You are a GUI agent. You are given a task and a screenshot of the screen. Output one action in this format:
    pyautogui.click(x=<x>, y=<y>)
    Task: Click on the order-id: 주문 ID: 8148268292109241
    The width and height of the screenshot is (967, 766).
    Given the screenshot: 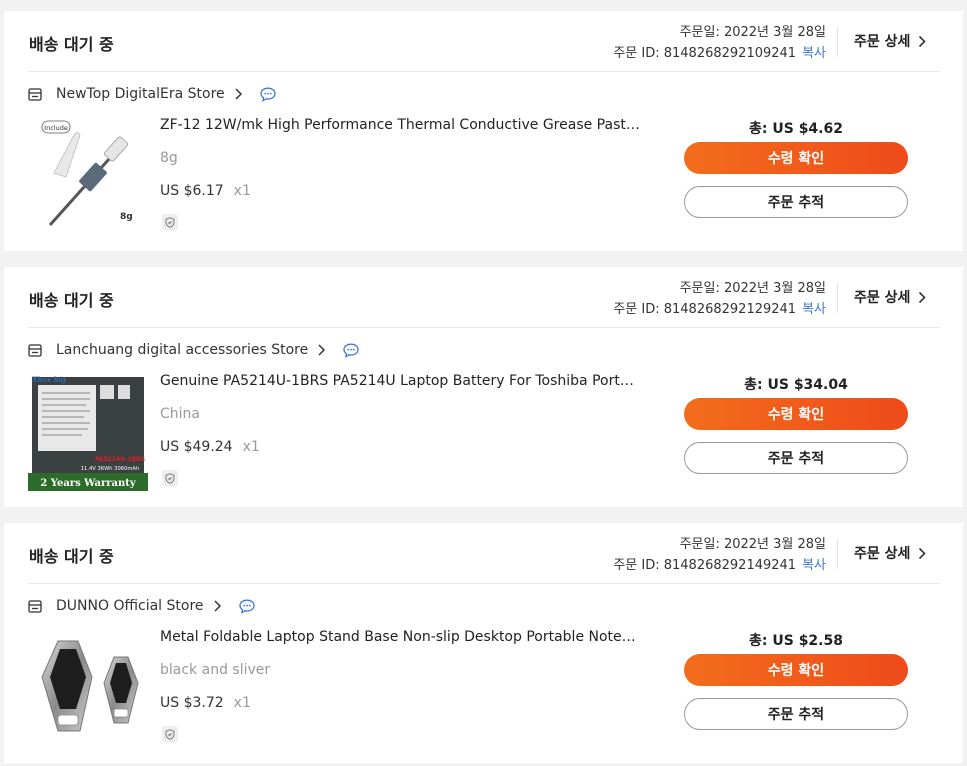 What is the action you would take?
    pyautogui.click(x=705, y=53)
    